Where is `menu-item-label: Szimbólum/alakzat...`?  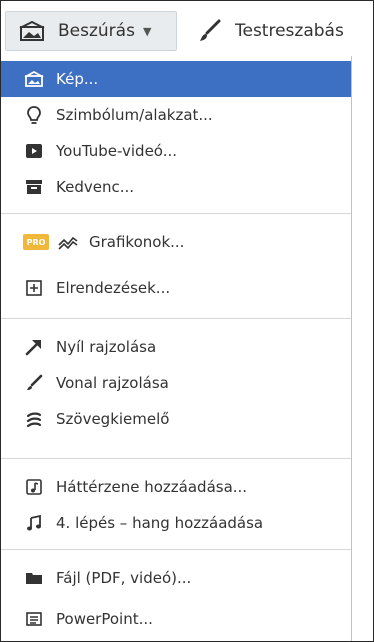 menu-item-label: Szimbólum/alakzat... is located at coordinates (134, 115).